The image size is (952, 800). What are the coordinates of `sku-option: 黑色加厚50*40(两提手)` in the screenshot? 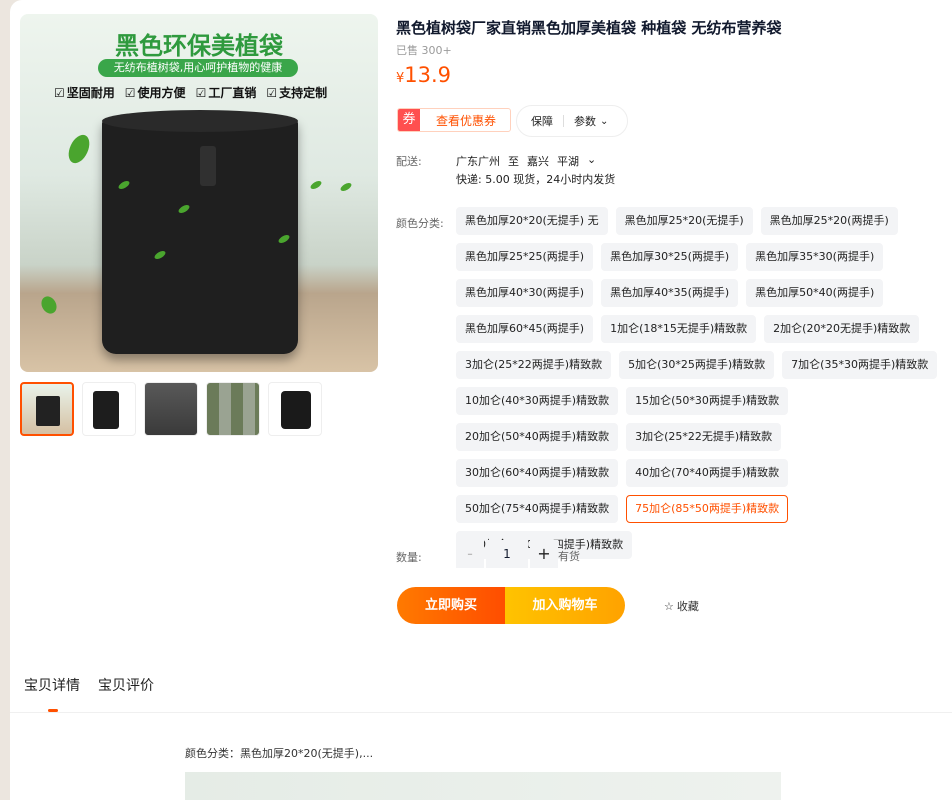 It's located at (815, 293).